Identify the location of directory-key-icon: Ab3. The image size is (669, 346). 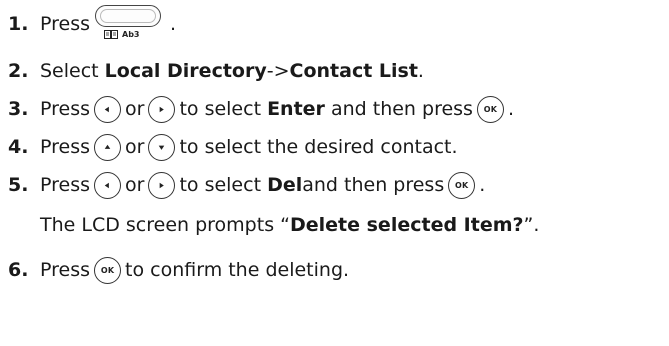
(129, 24).